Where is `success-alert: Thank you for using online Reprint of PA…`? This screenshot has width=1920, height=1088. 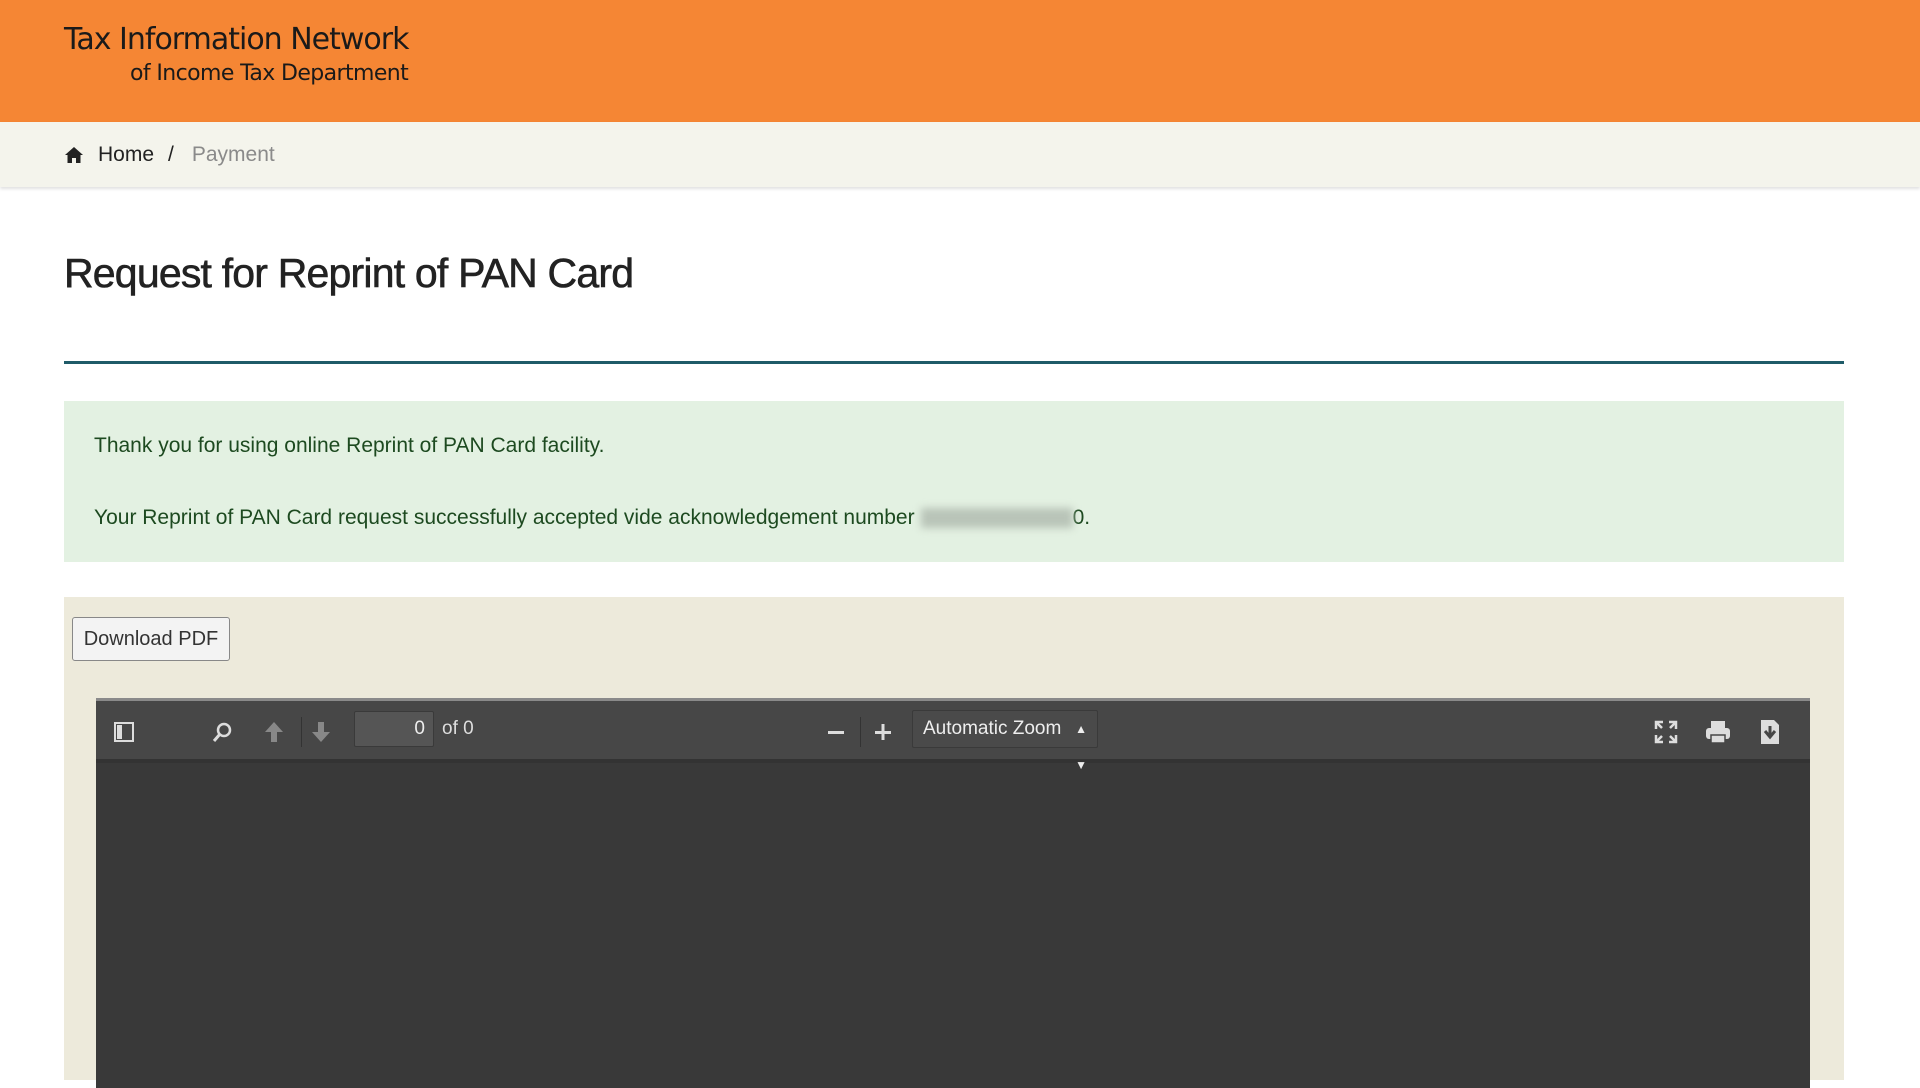 success-alert: Thank you for using online Reprint of PA… is located at coordinates (954, 481).